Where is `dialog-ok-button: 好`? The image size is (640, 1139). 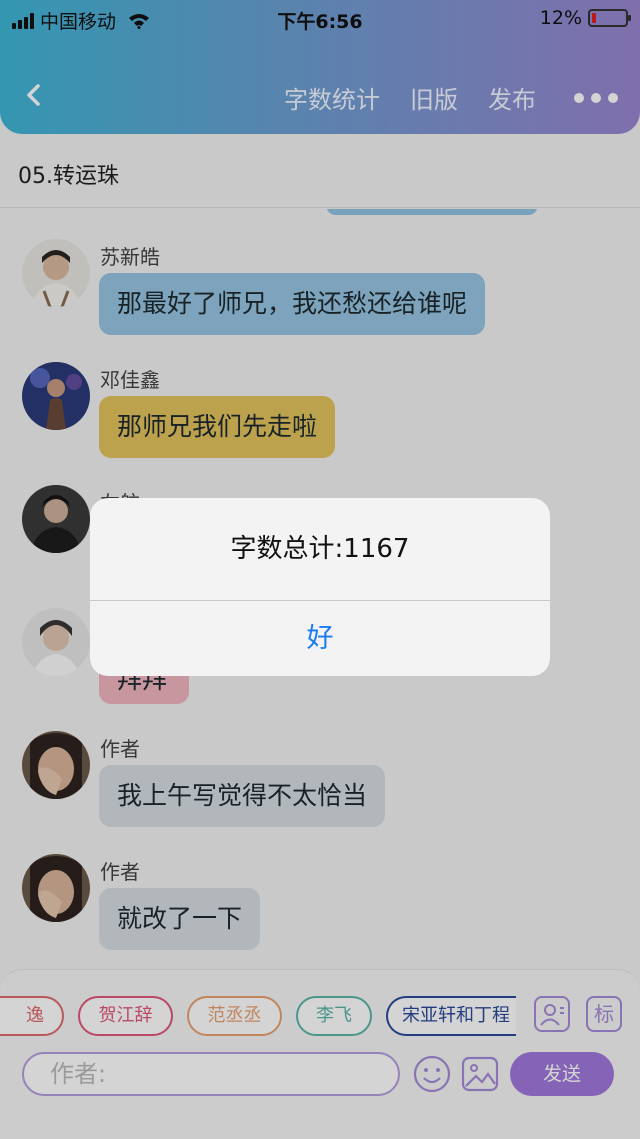
dialog-ok-button: 好 is located at coordinates (320, 638).